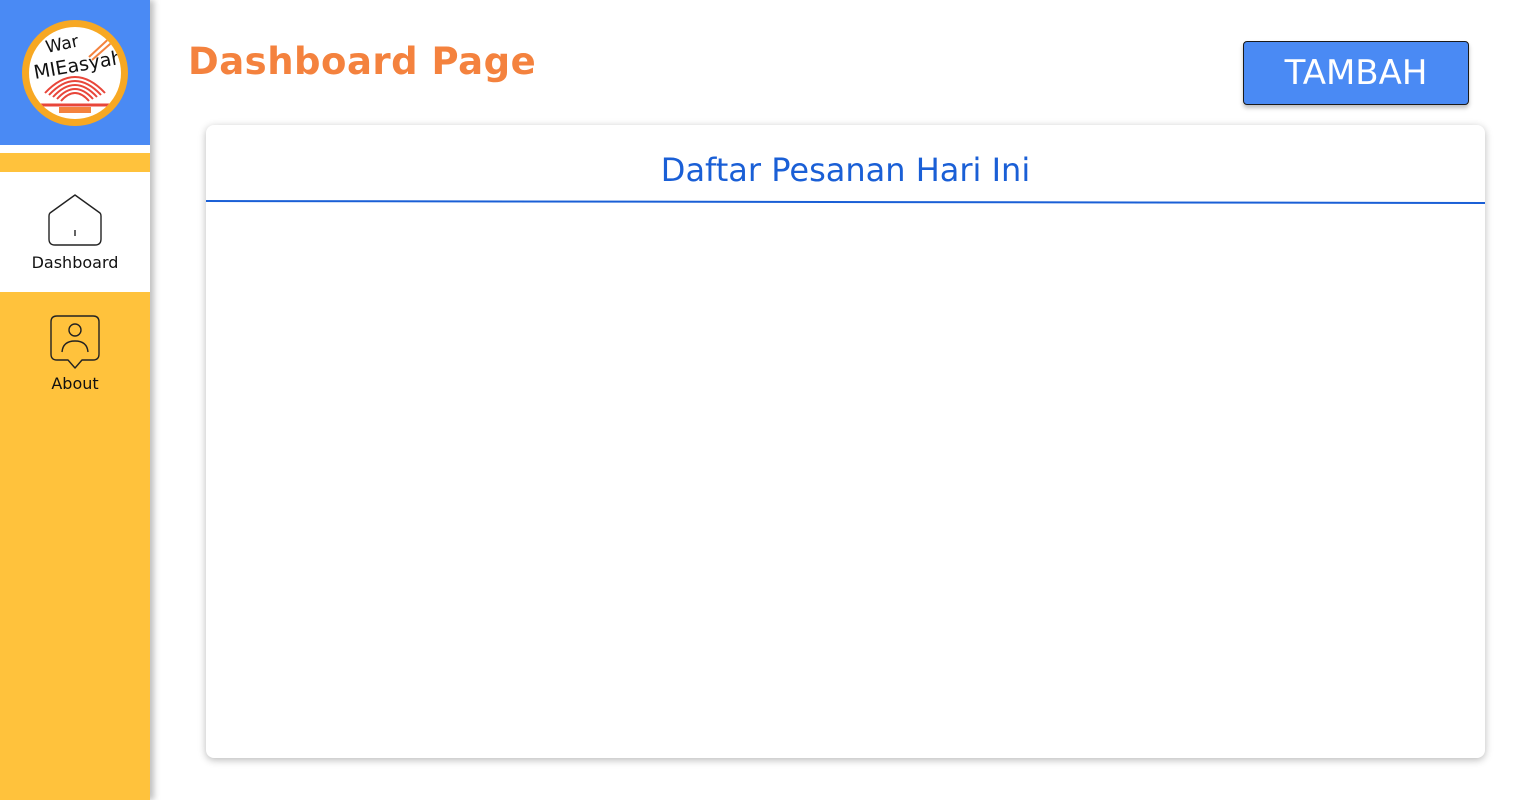  I want to click on sidebar-item-dashboard: Dashboard, so click(75, 232).